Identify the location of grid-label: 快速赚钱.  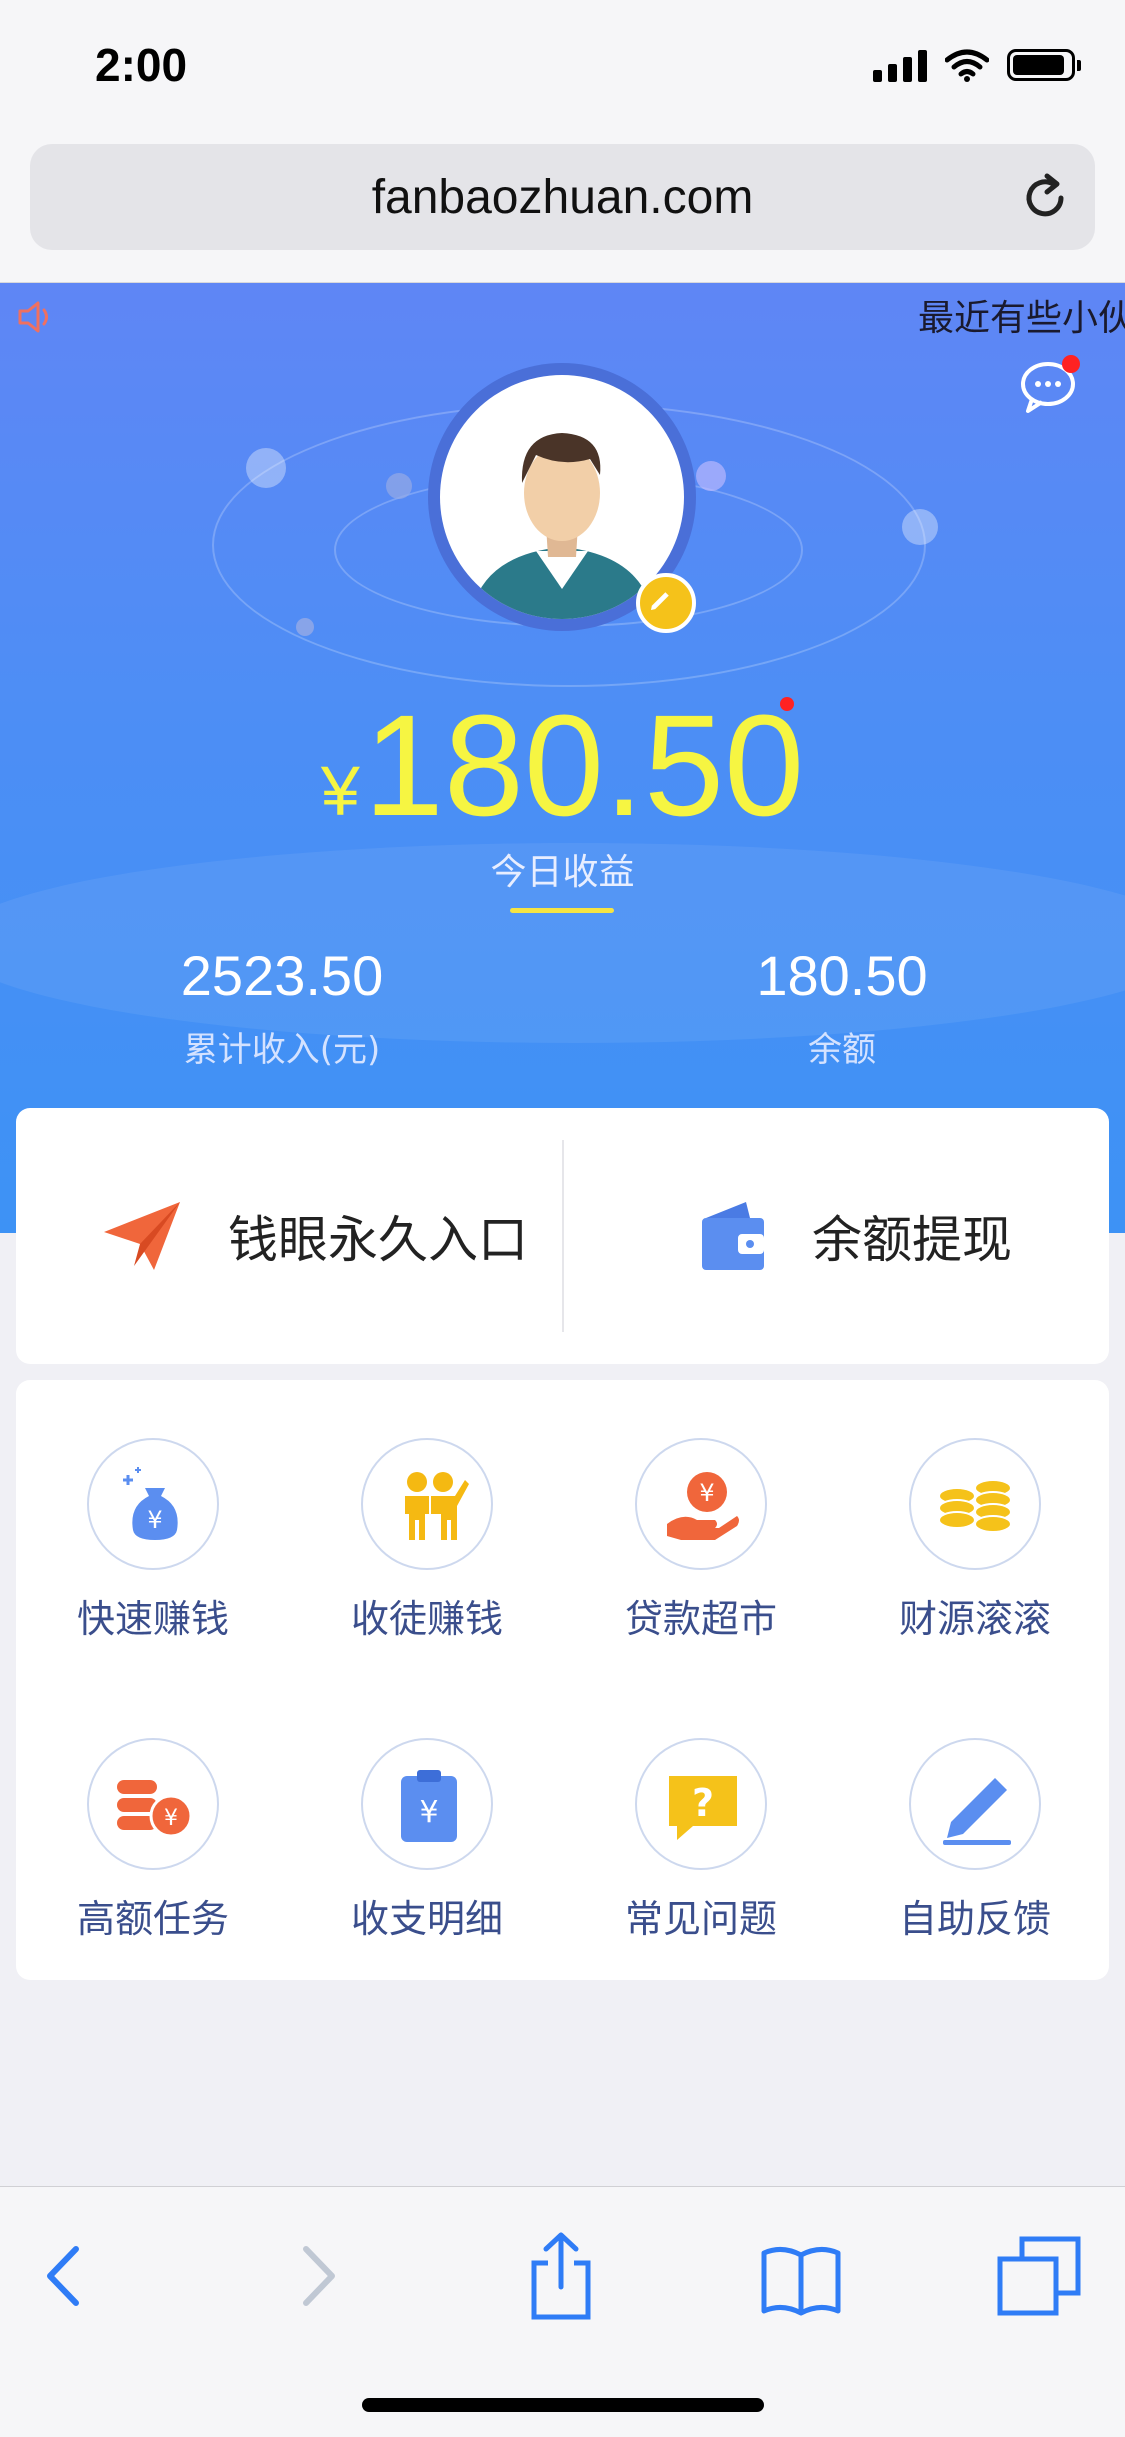
(152, 1619).